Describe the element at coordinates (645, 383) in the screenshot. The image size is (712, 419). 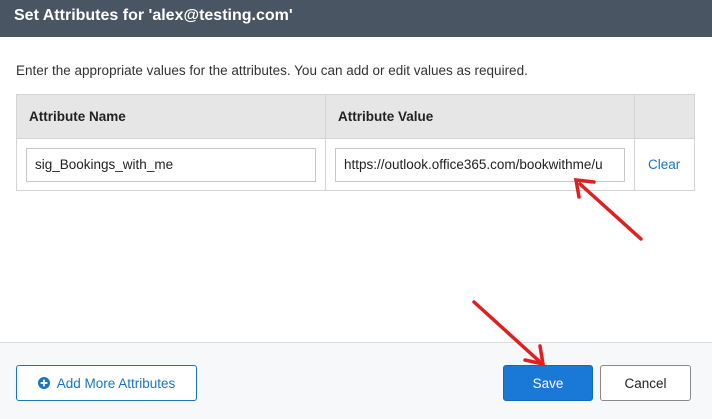
I see `cancel-button: Cancel` at that location.